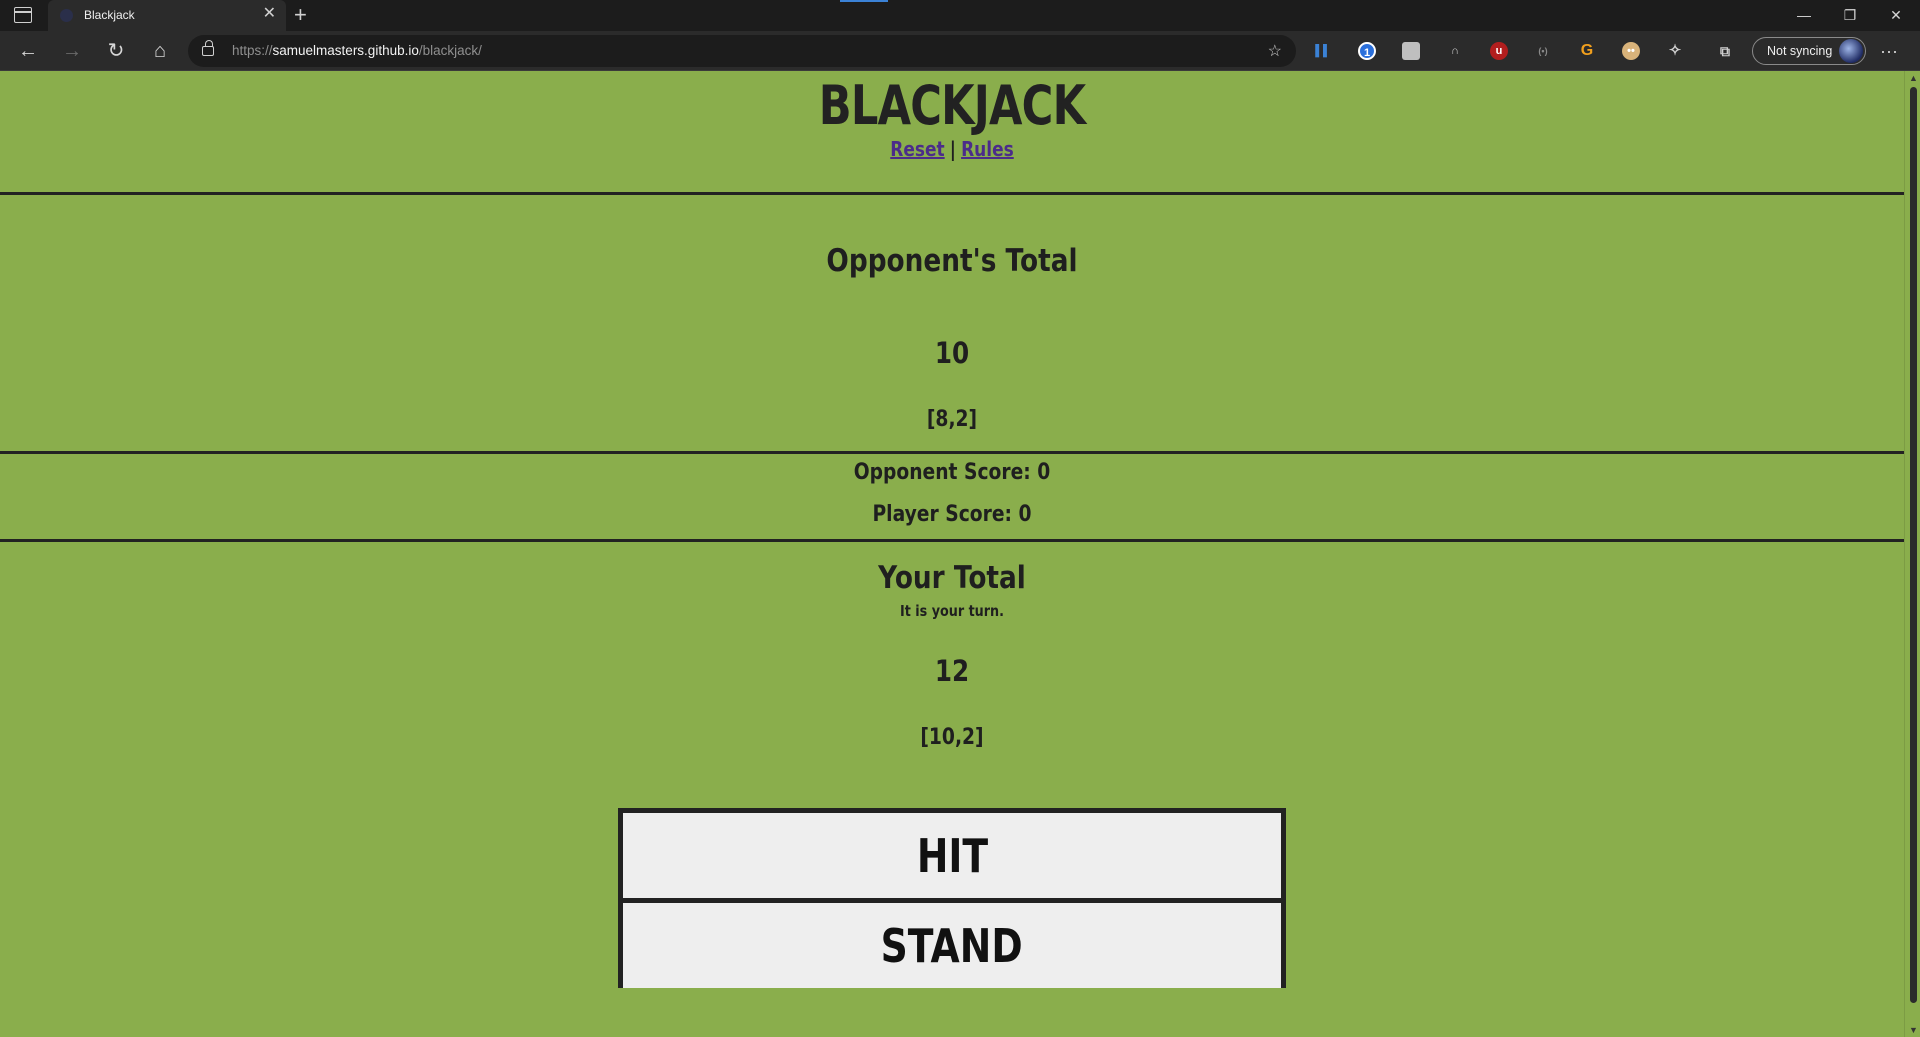 The width and height of the screenshot is (1920, 1037). I want to click on favicon-icon, so click(66, 15).